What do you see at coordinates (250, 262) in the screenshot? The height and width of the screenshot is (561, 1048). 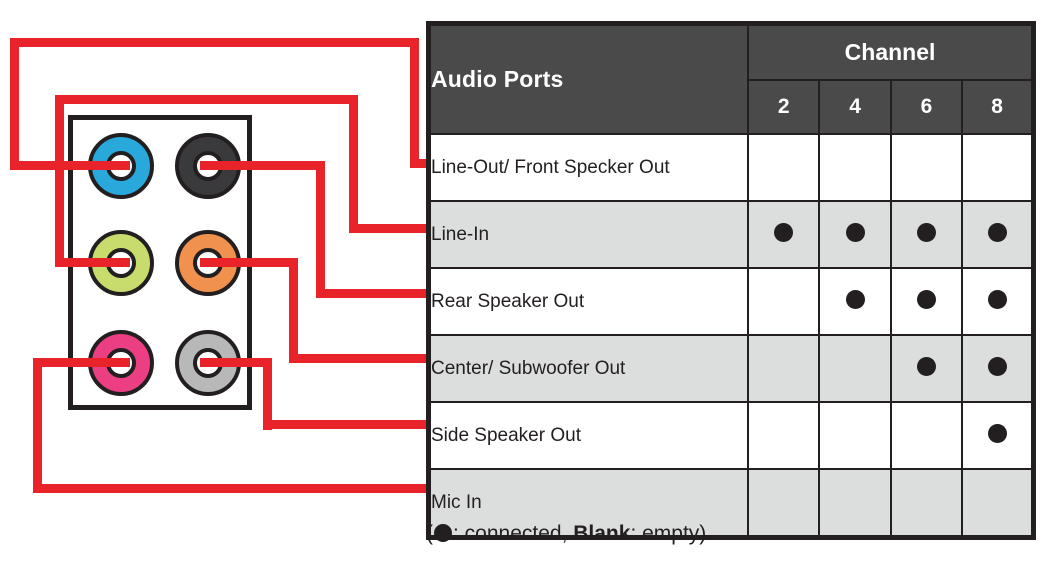 I see `wire-center-subwoofer-tip` at bounding box center [250, 262].